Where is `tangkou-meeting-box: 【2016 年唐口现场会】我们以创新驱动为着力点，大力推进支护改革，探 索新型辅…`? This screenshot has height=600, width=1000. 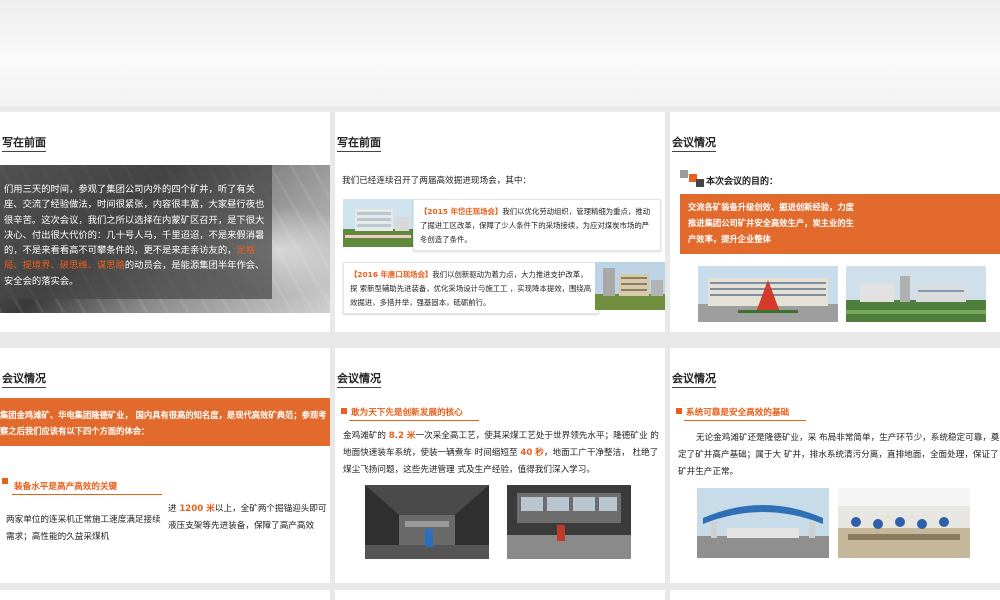 tangkou-meeting-box: 【2016 年唐口现场会】我们以创新驱动为着力点，大力推进支护改革，探 索新型辅… is located at coordinates (471, 288).